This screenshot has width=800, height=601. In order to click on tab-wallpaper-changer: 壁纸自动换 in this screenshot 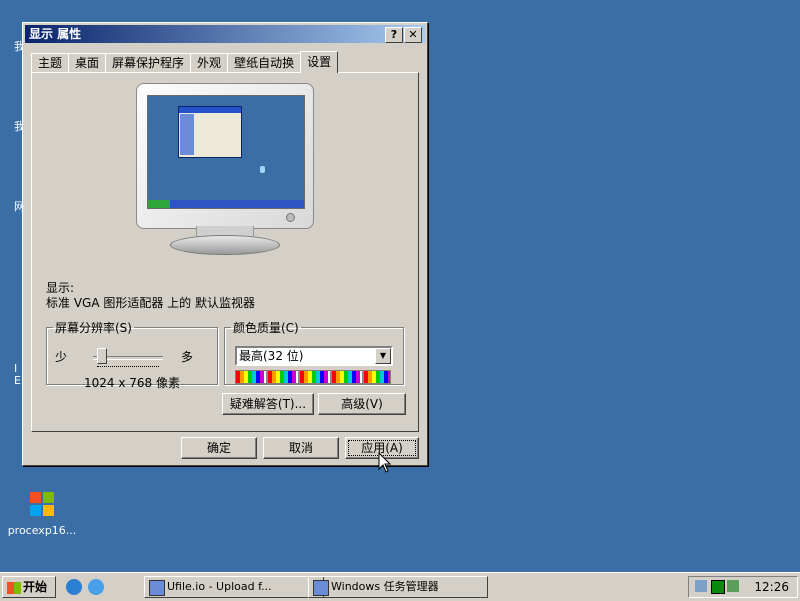, I will do `click(264, 62)`.